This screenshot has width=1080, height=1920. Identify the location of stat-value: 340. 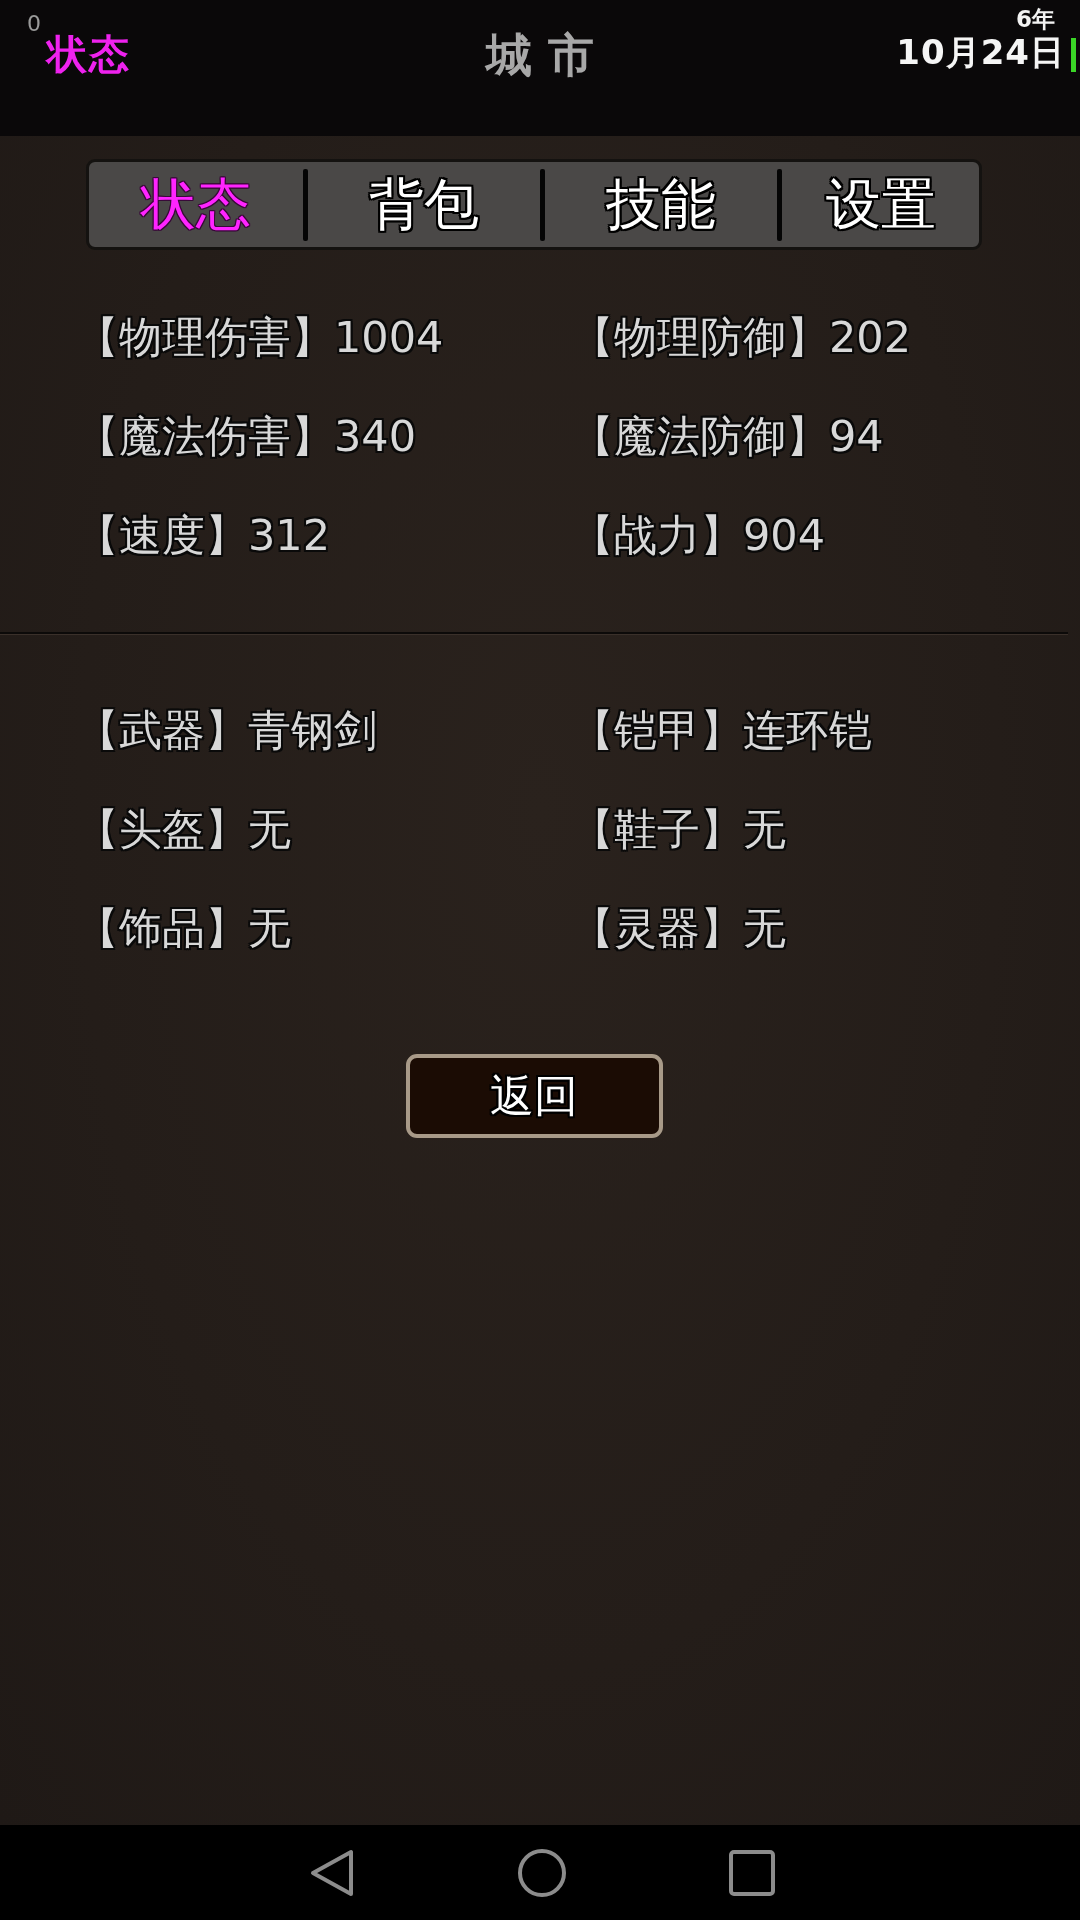
(375, 435).